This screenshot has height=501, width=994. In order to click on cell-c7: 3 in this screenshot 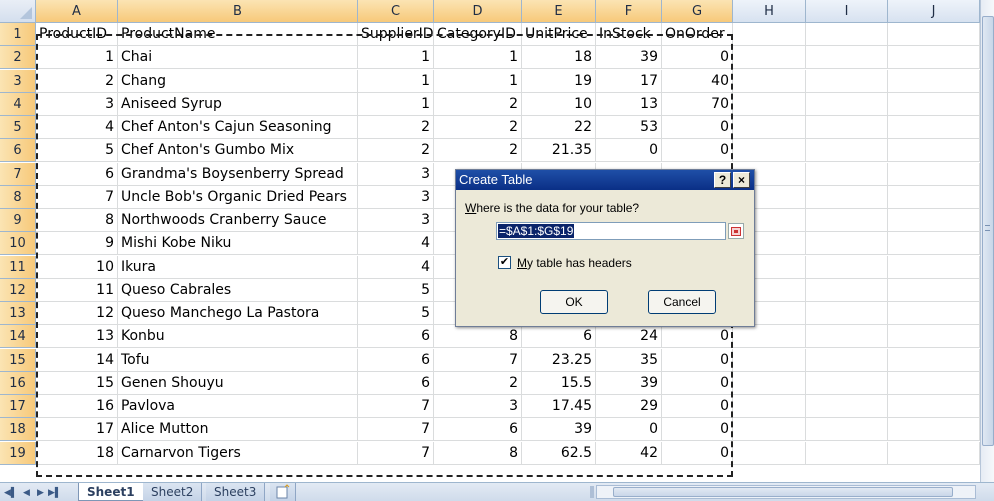, I will do `click(396, 174)`.